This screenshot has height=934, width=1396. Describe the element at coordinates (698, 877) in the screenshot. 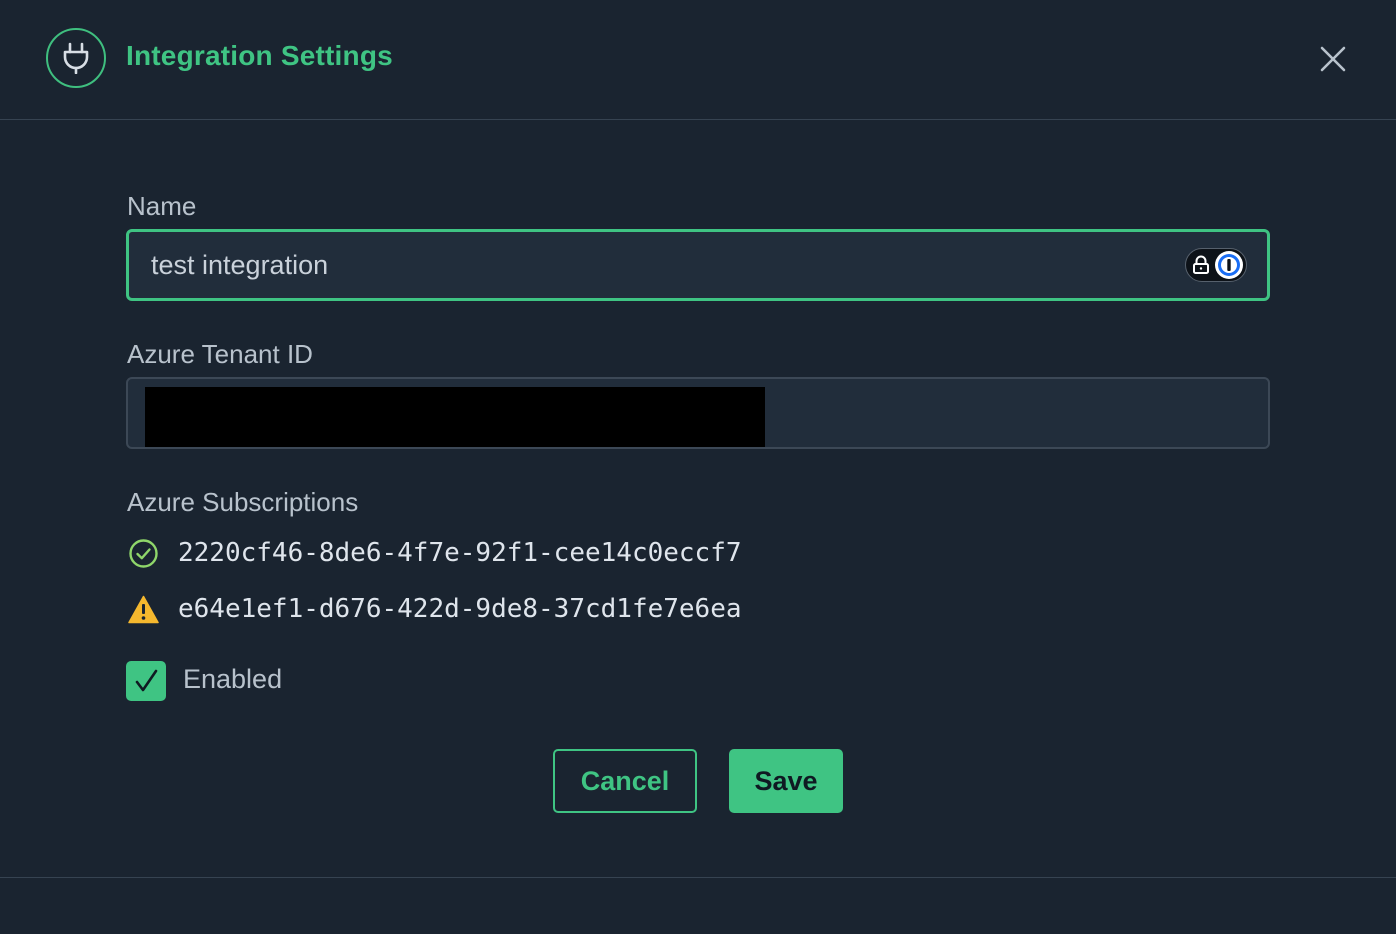

I see `footer-divider` at that location.